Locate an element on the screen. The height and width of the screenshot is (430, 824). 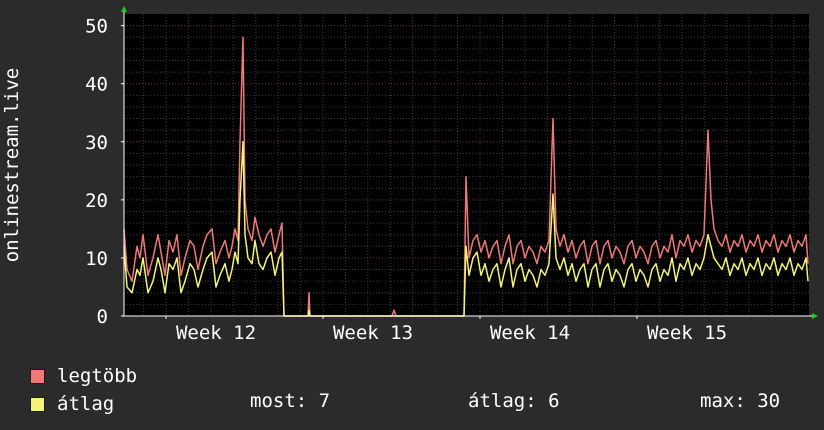
y-tick-label: 50 is located at coordinates (96, 27).